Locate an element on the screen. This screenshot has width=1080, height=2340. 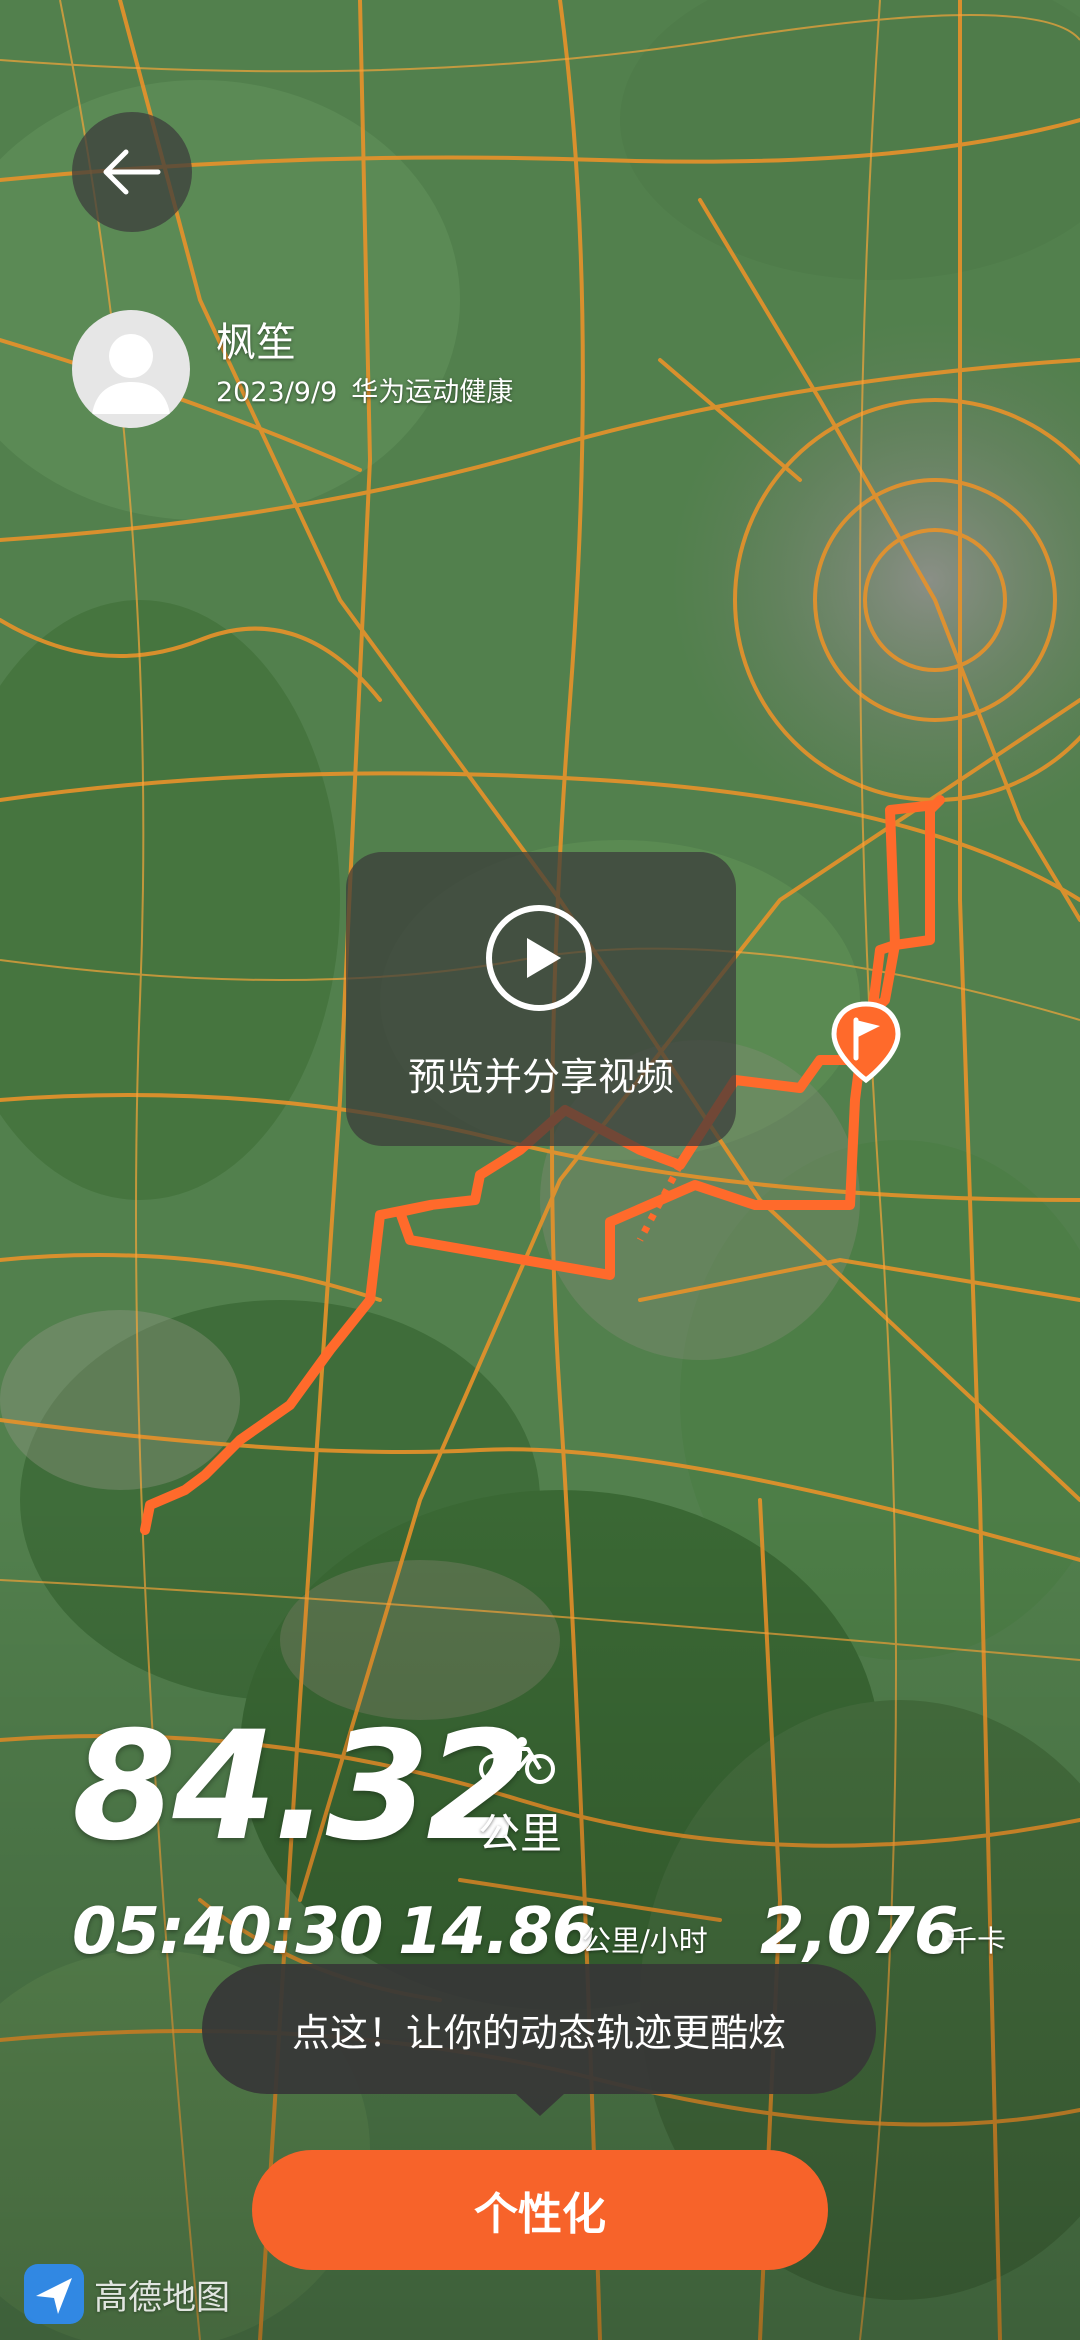
map-provider-logo: 高德地图 is located at coordinates (126, 2294).